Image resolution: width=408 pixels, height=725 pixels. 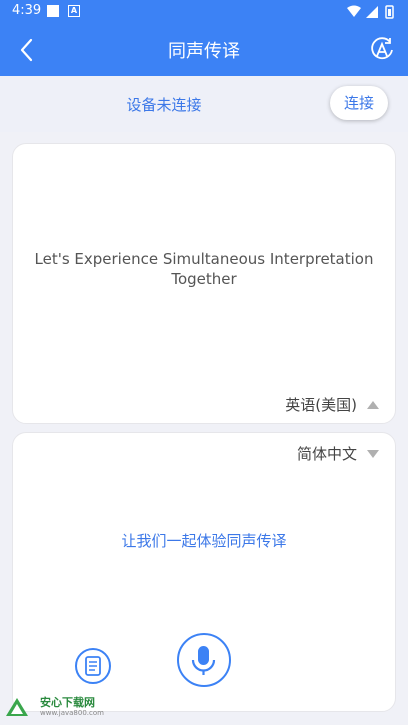 What do you see at coordinates (359, 103) in the screenshot?
I see `connect-button: 连接` at bounding box center [359, 103].